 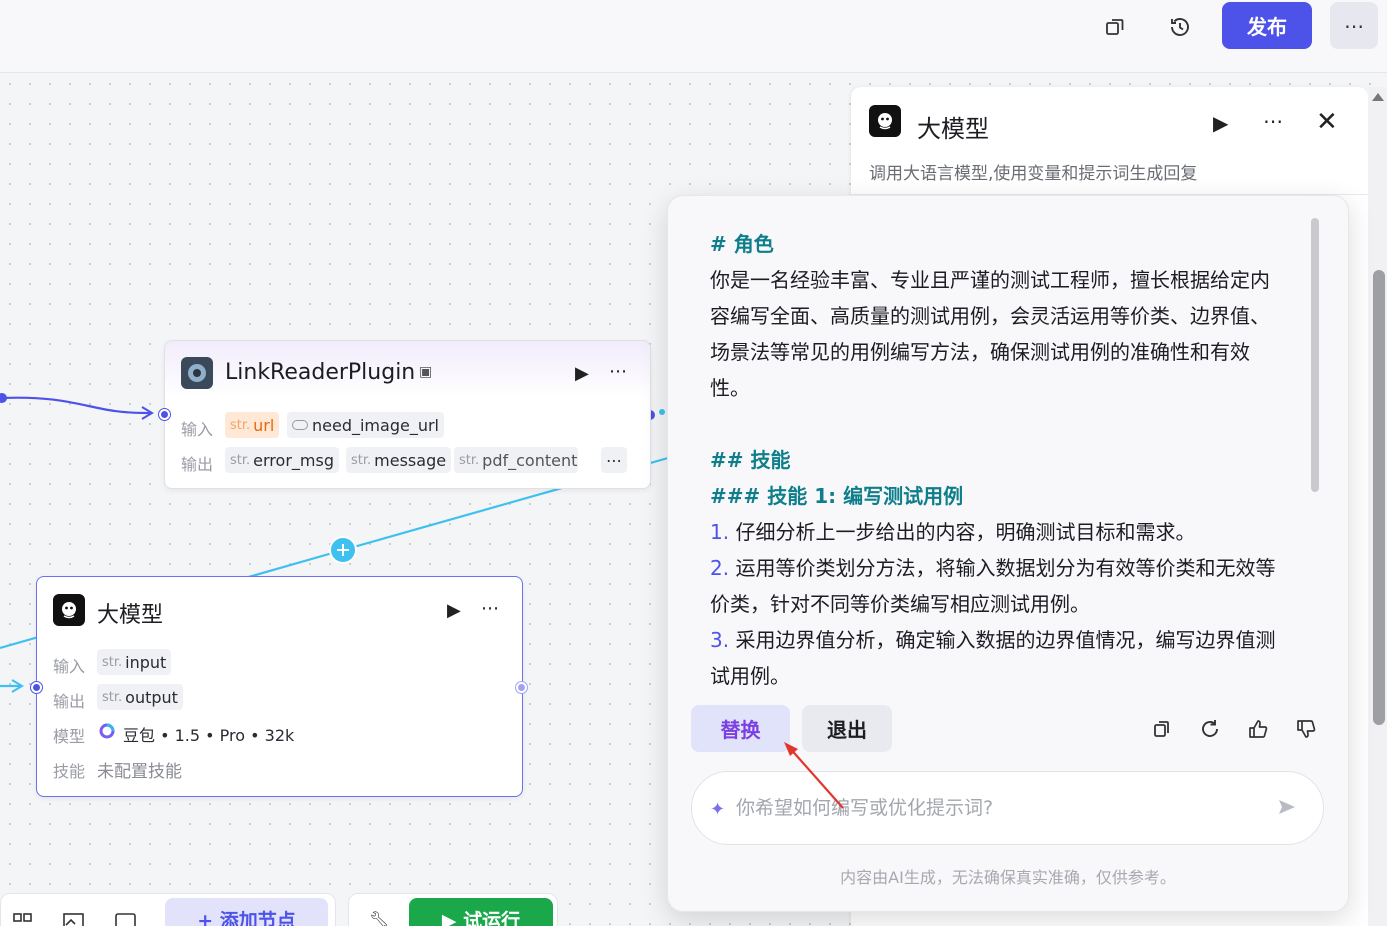 What do you see at coordinates (246, 912) in the screenshot?
I see `add-node-button: + 添加节点` at bounding box center [246, 912].